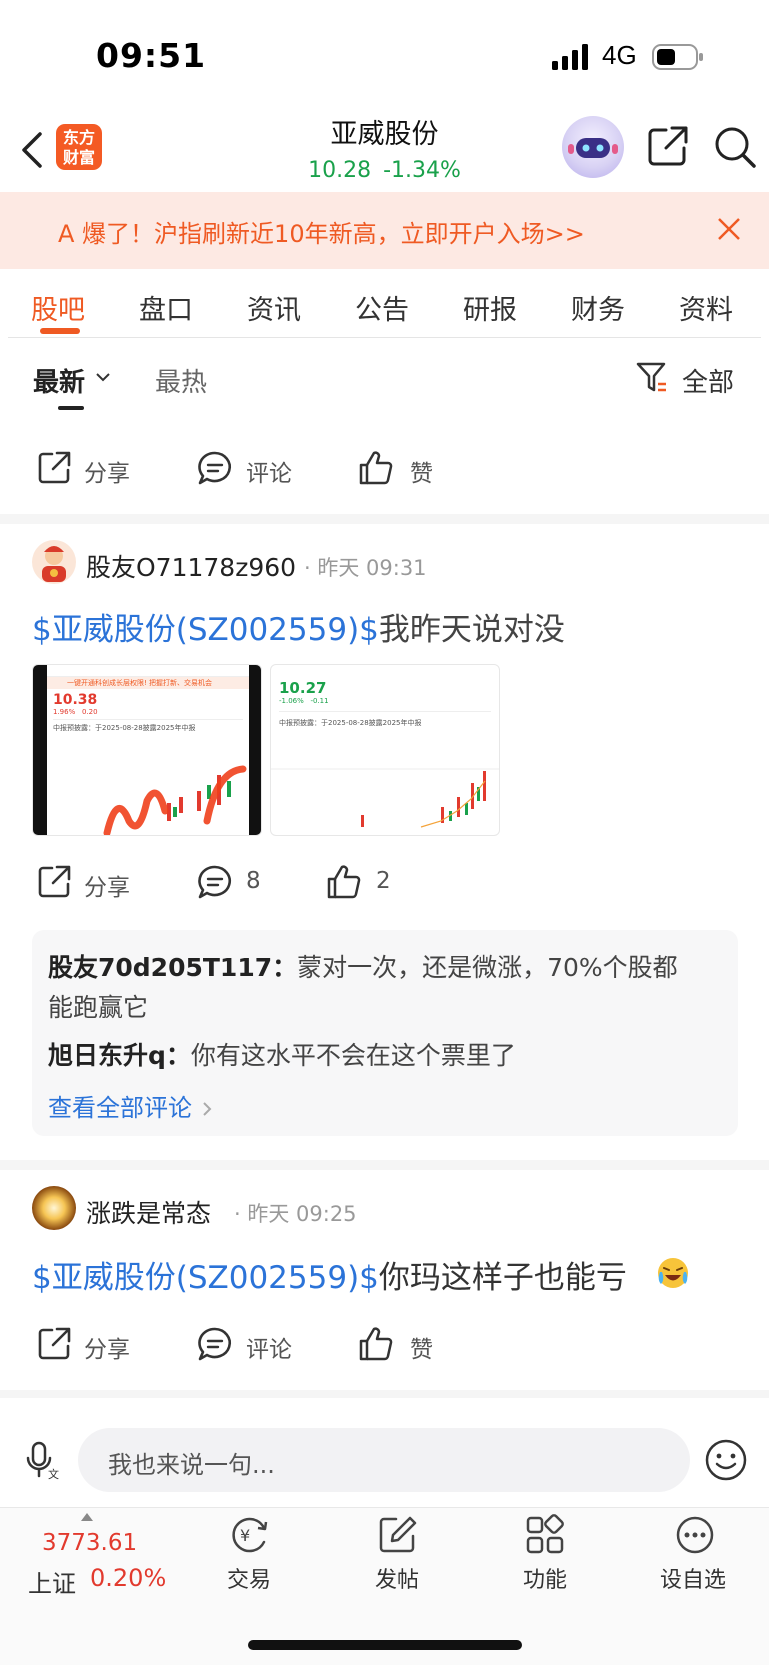 The image size is (769, 1665). What do you see at coordinates (274, 307) in the screenshot?
I see `tab-news: 资讯` at bounding box center [274, 307].